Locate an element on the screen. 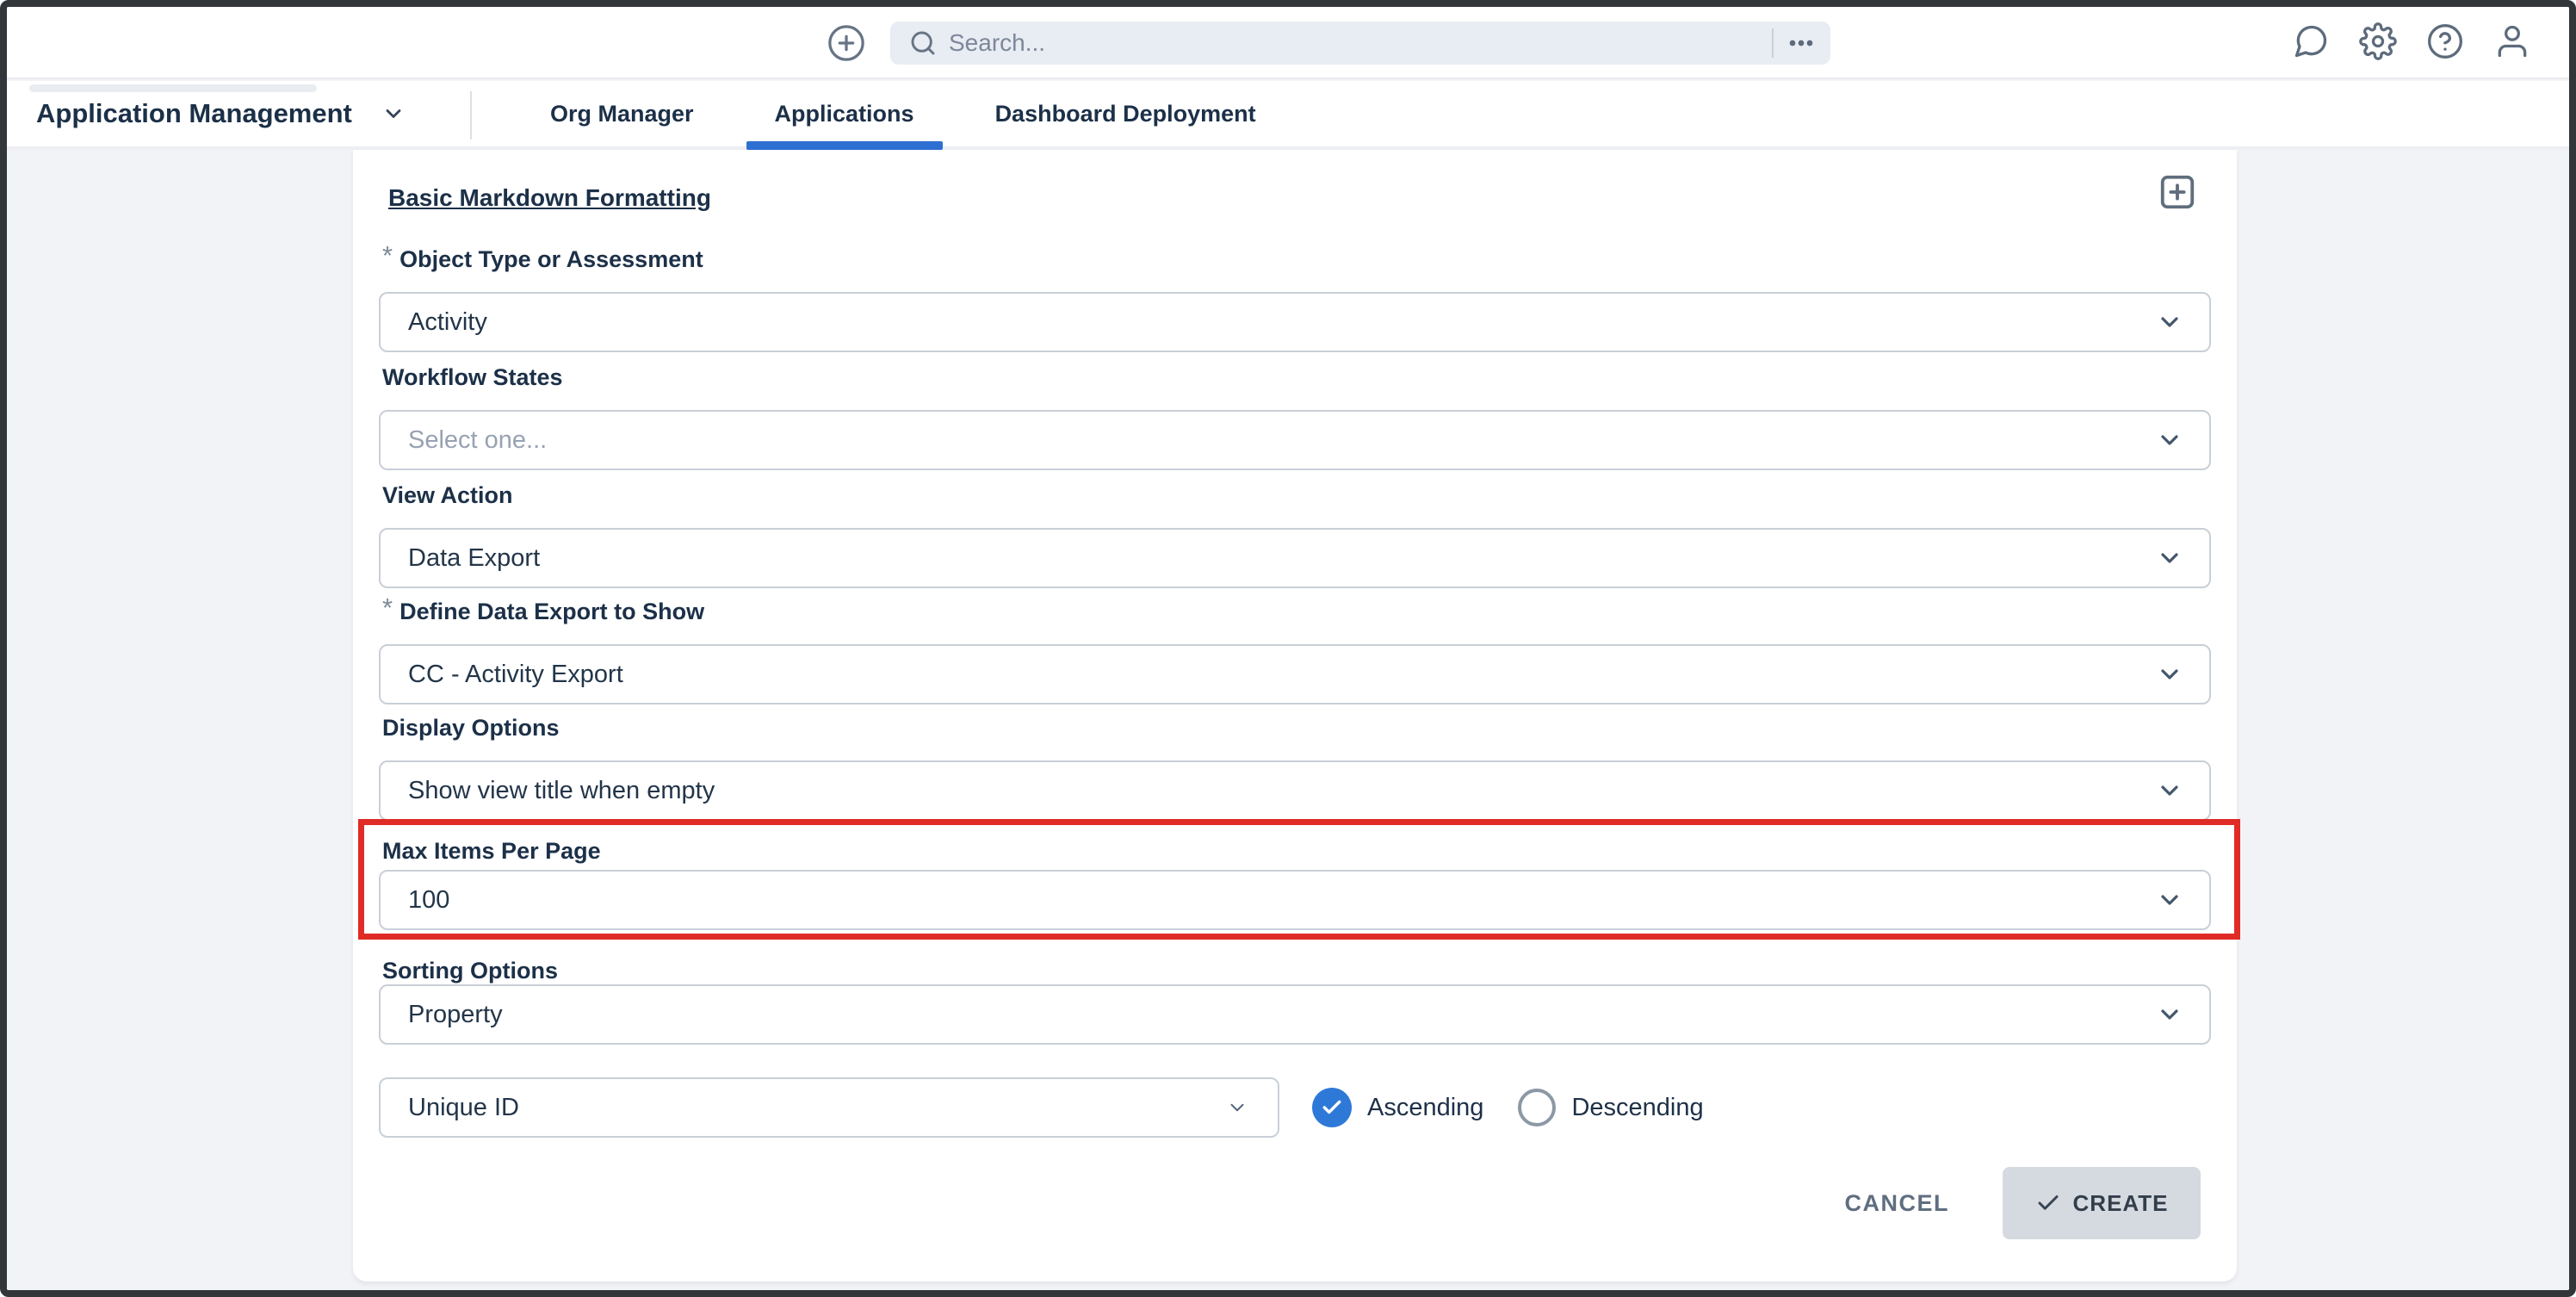  object-type-select: Activity is located at coordinates (1295, 322).